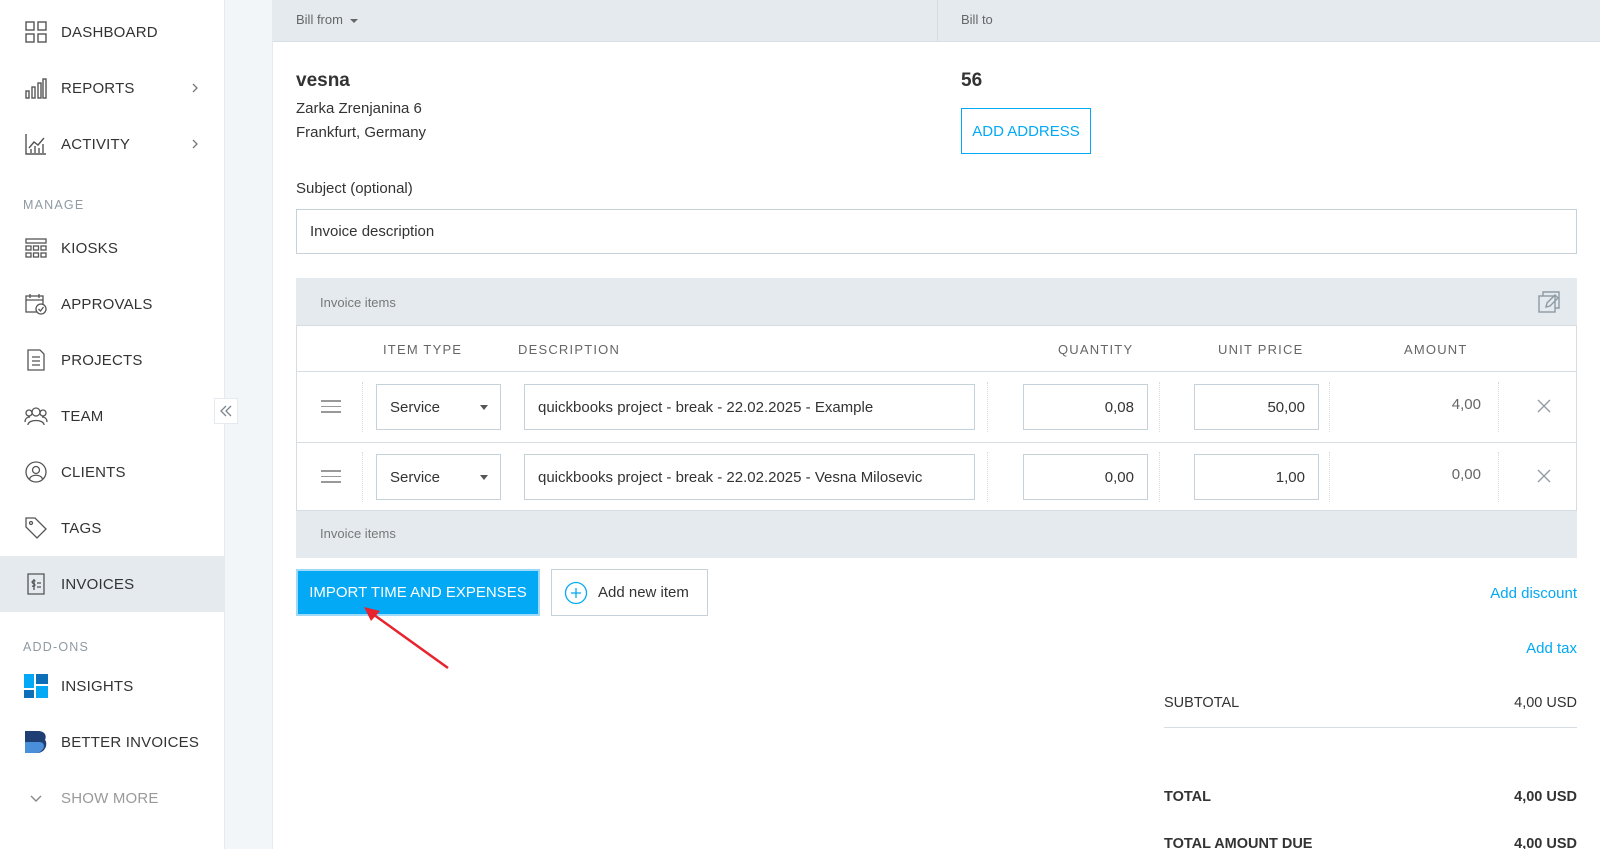  What do you see at coordinates (90, 248) in the screenshot?
I see `sidebar-item-label: KIOSKS` at bounding box center [90, 248].